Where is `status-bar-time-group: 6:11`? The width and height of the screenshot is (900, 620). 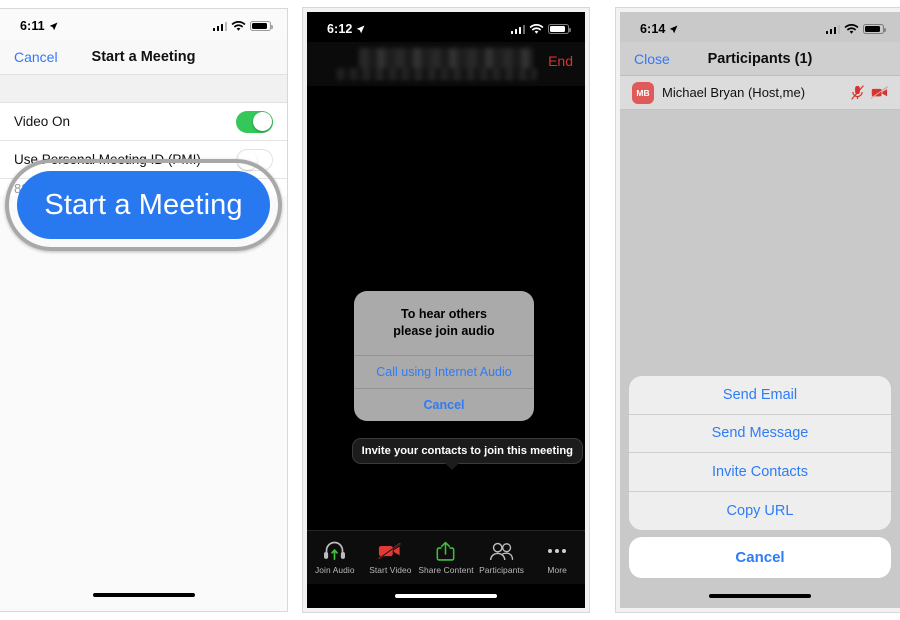 status-bar-time-group: 6:11 is located at coordinates (39, 26).